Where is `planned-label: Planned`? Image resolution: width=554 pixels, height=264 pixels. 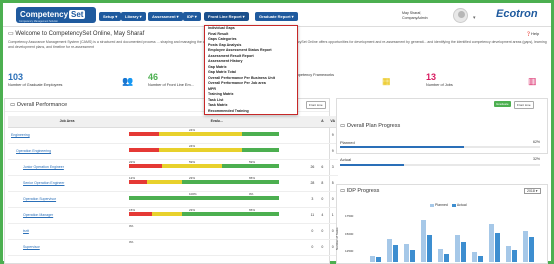 planned-label: Planned is located at coordinates (347, 142).